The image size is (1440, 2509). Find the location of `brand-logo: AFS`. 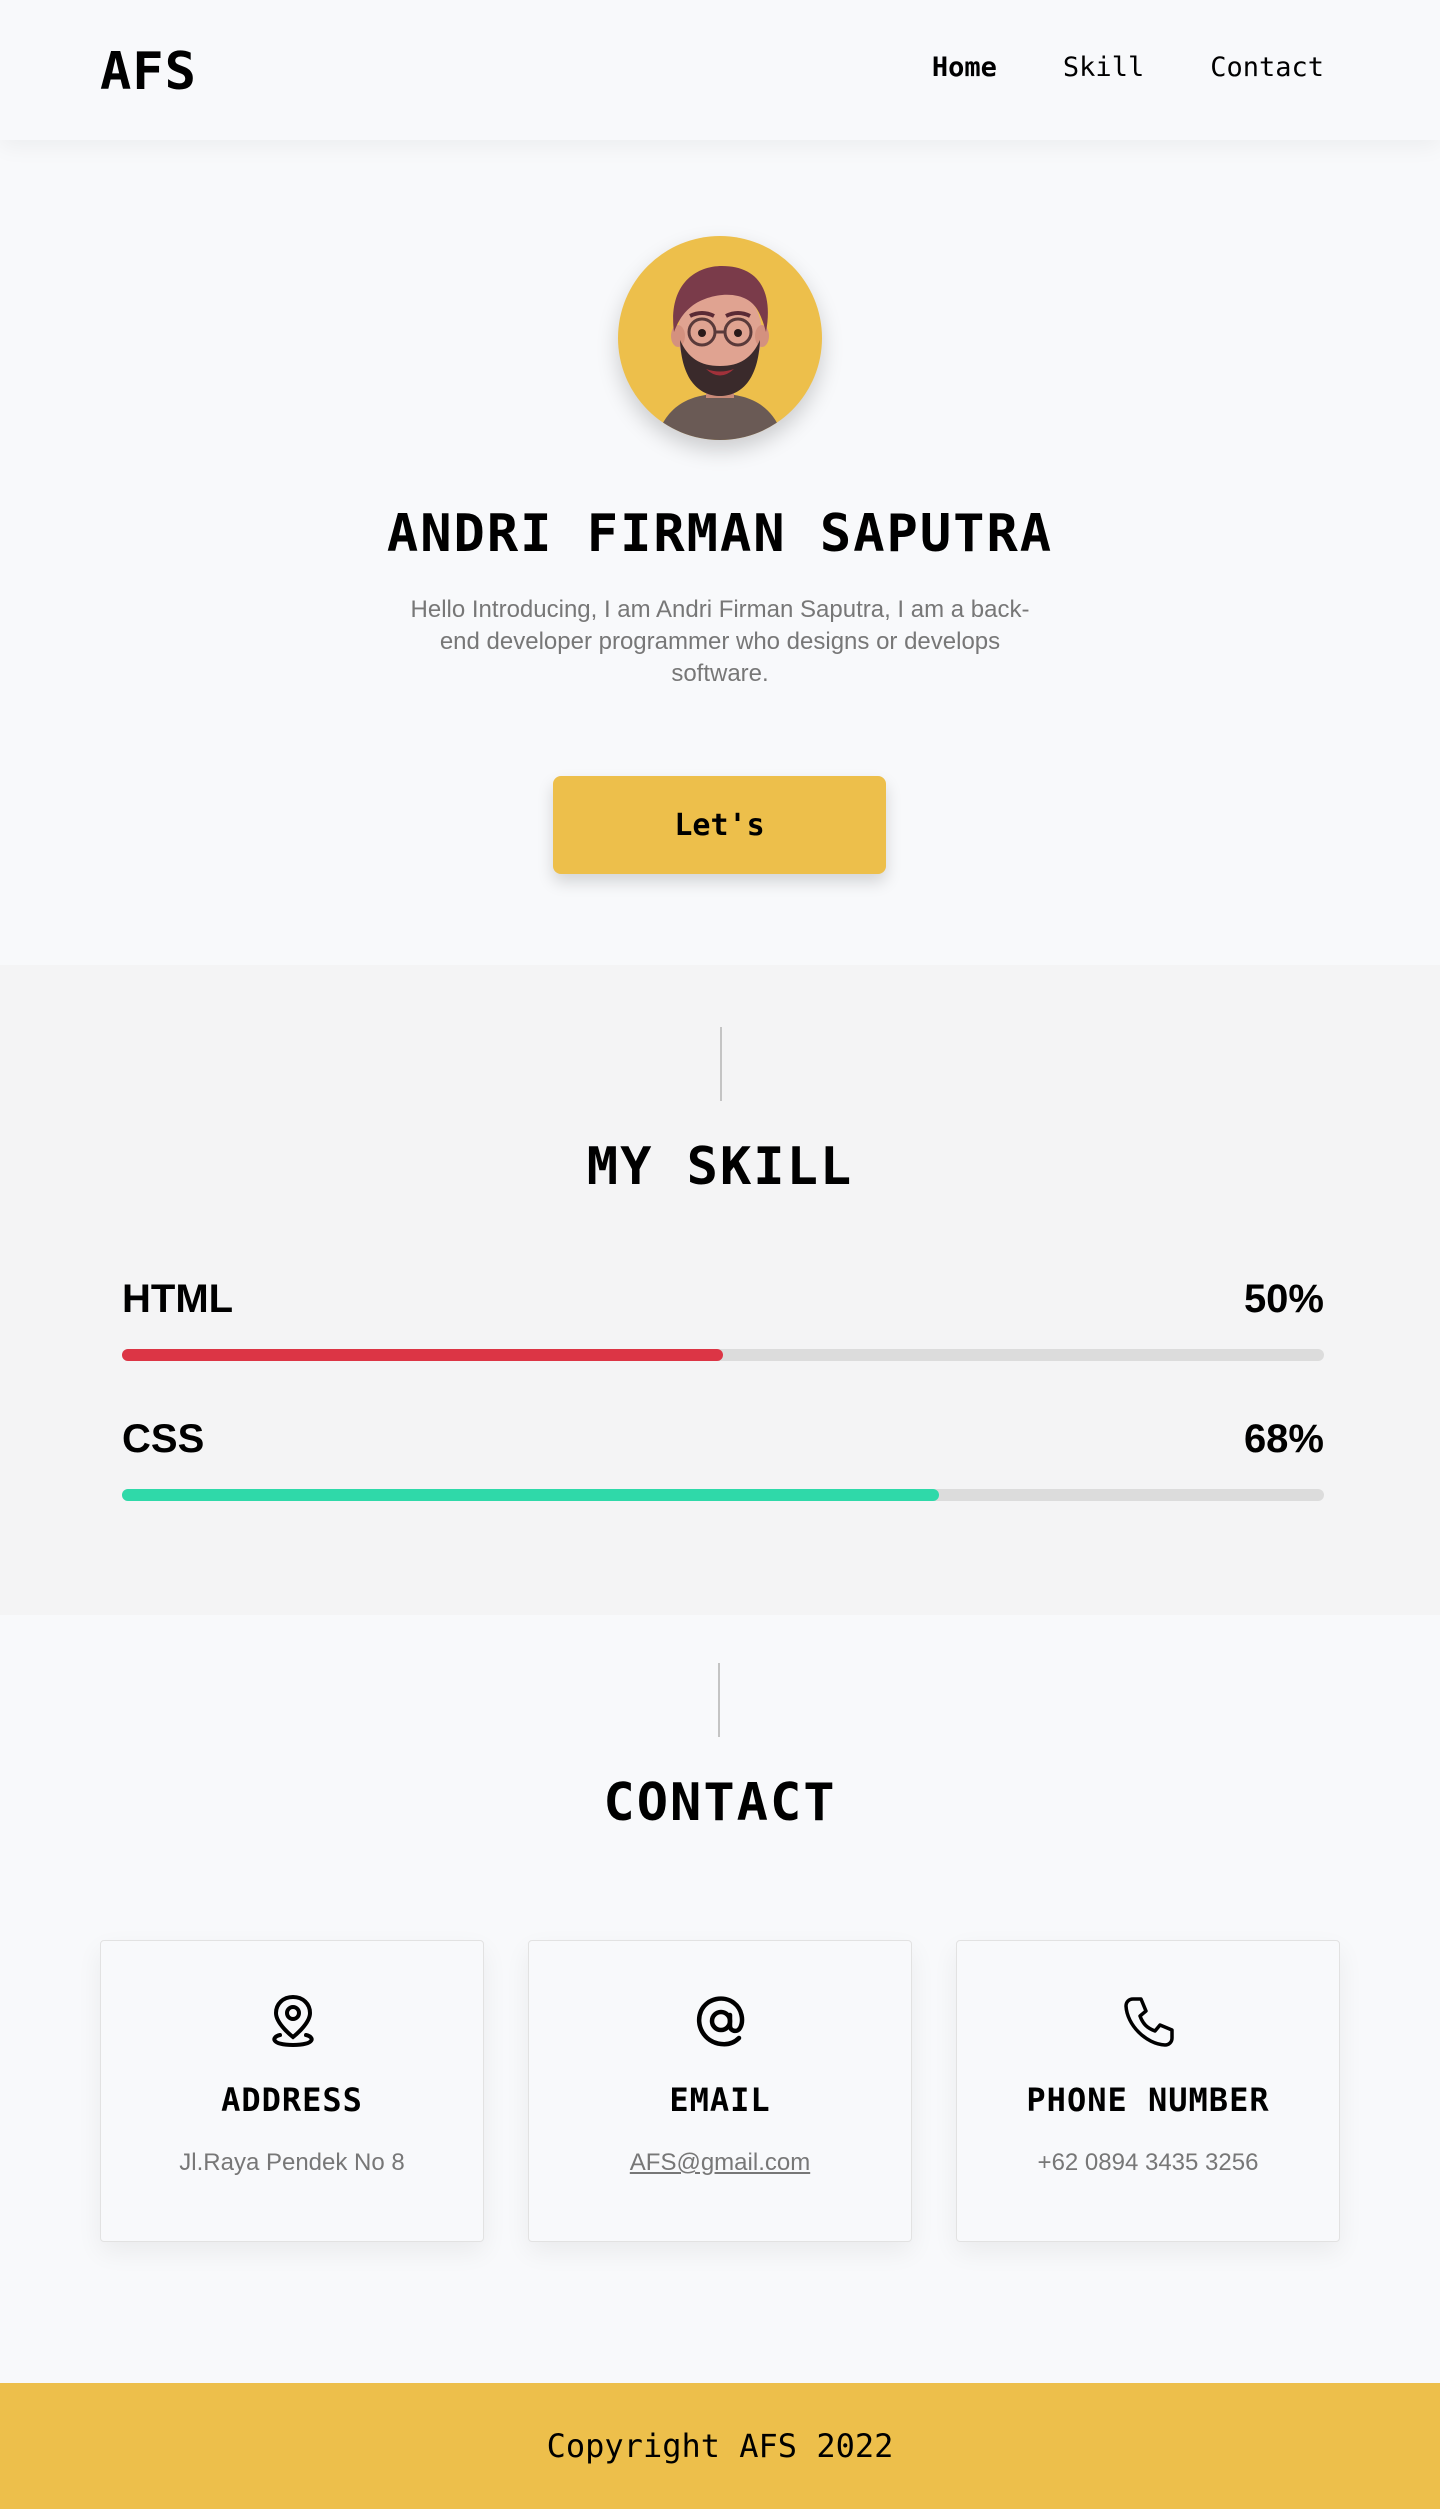

brand-logo: AFS is located at coordinates (148, 72).